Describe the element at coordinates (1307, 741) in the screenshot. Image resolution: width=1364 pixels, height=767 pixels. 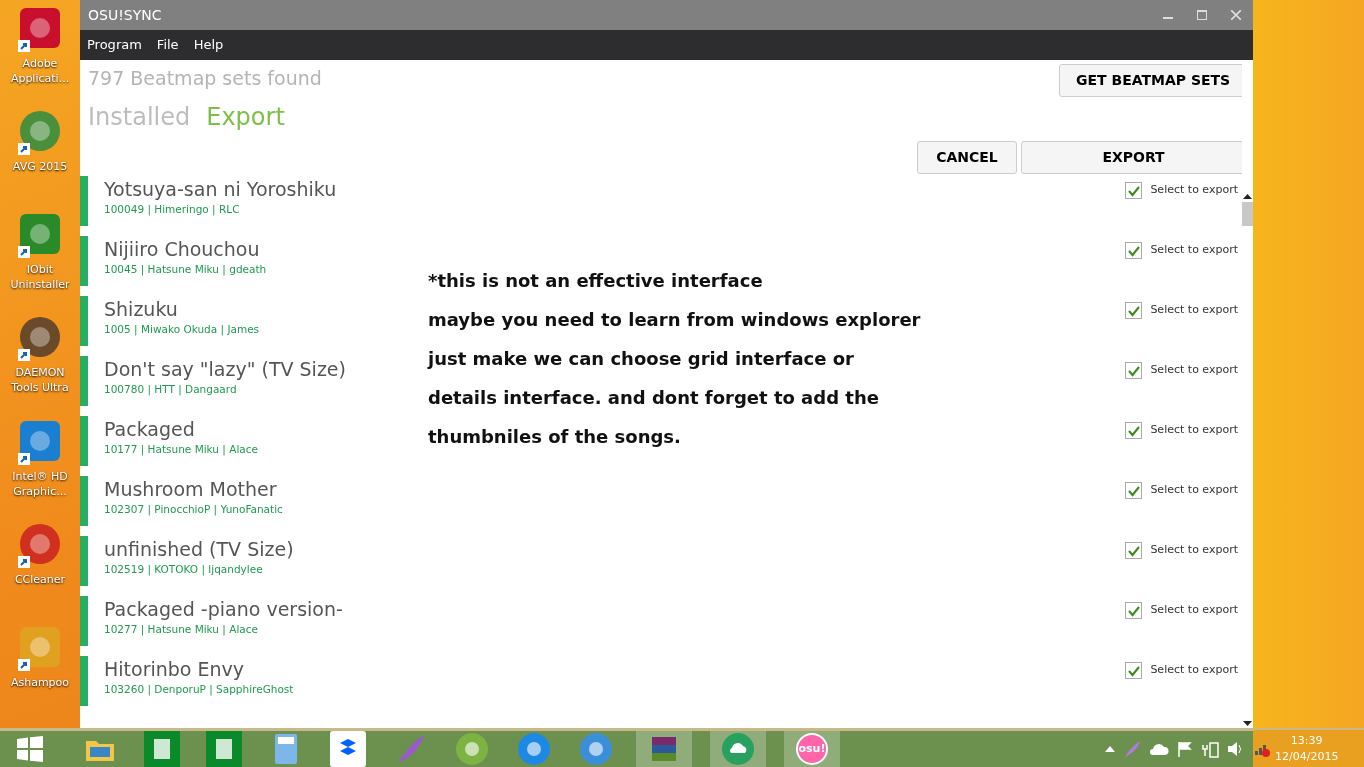
I see `clock-time: 13:39` at that location.